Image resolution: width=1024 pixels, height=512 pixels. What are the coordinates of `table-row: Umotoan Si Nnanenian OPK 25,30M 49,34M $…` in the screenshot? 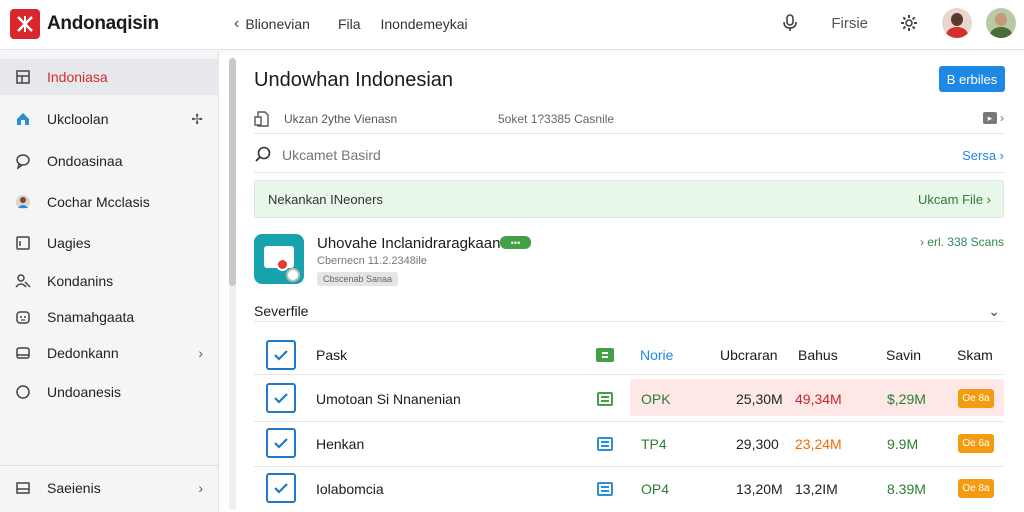 It's located at (629, 398).